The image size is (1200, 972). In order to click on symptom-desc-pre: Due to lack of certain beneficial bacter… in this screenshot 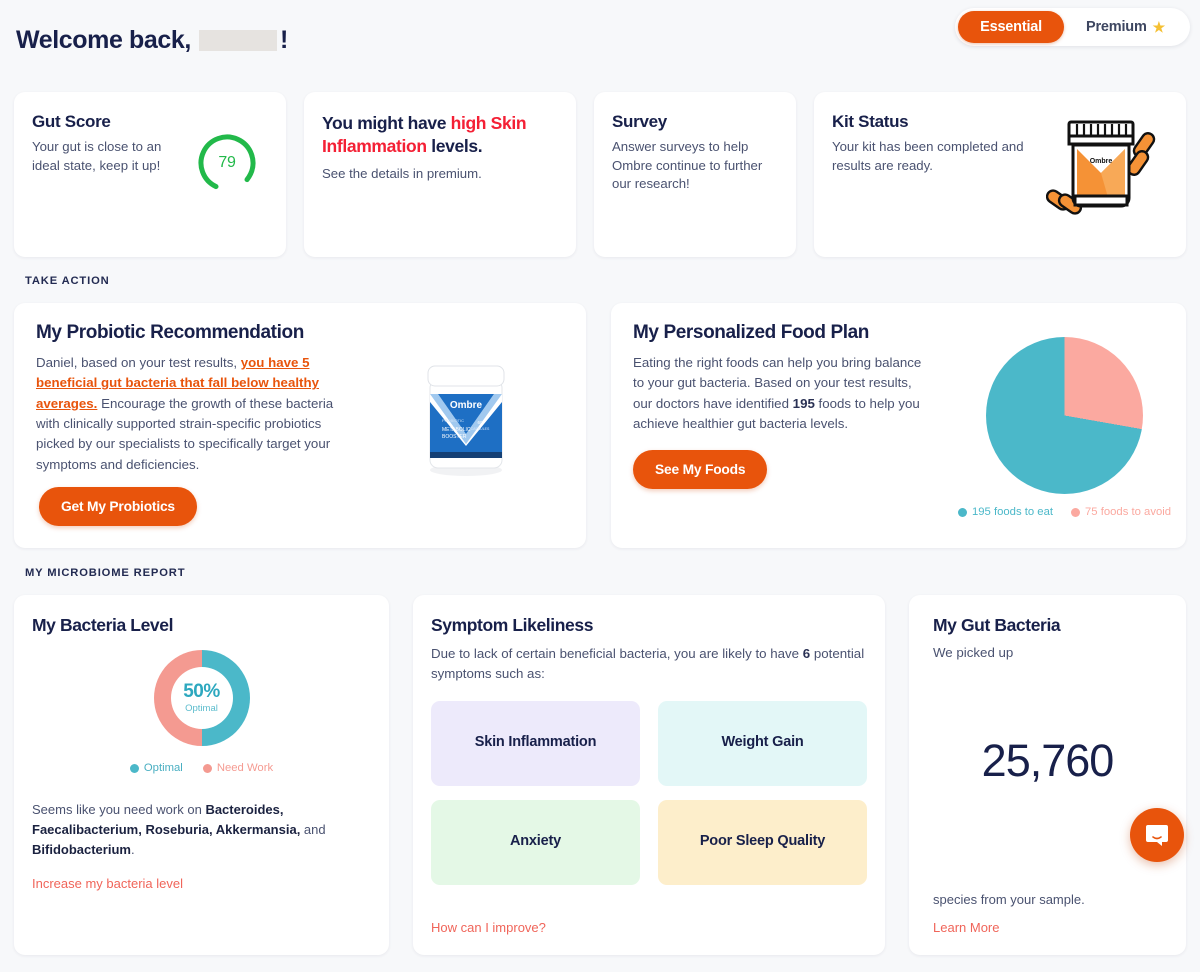, I will do `click(617, 653)`.